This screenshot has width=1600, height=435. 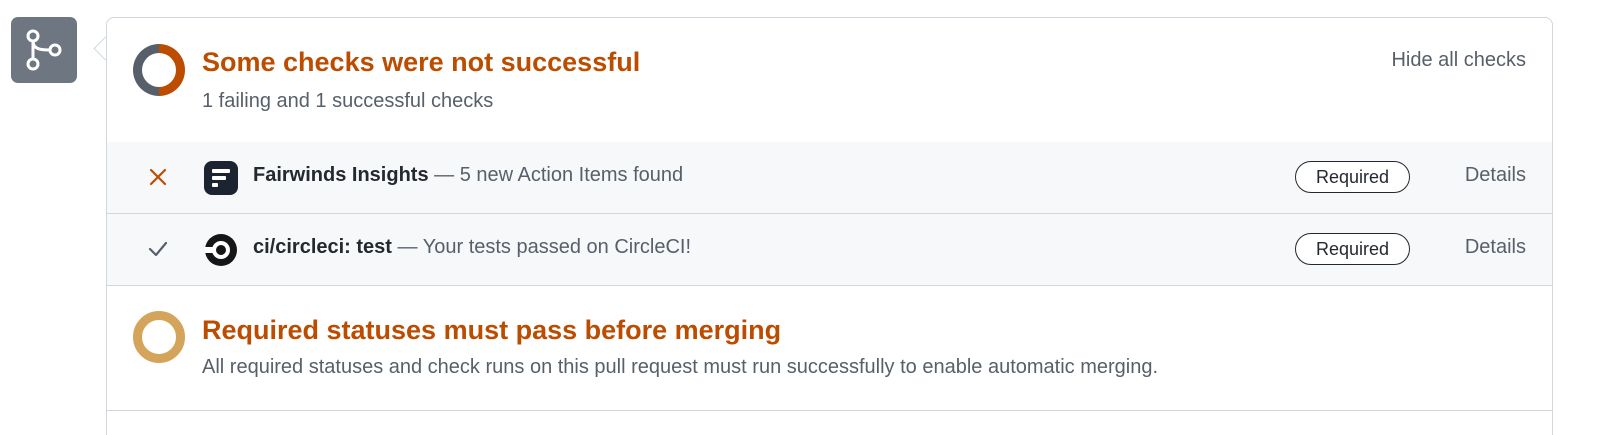 What do you see at coordinates (556, 175) in the screenshot?
I see `check-description: — 5 new Action Items found` at bounding box center [556, 175].